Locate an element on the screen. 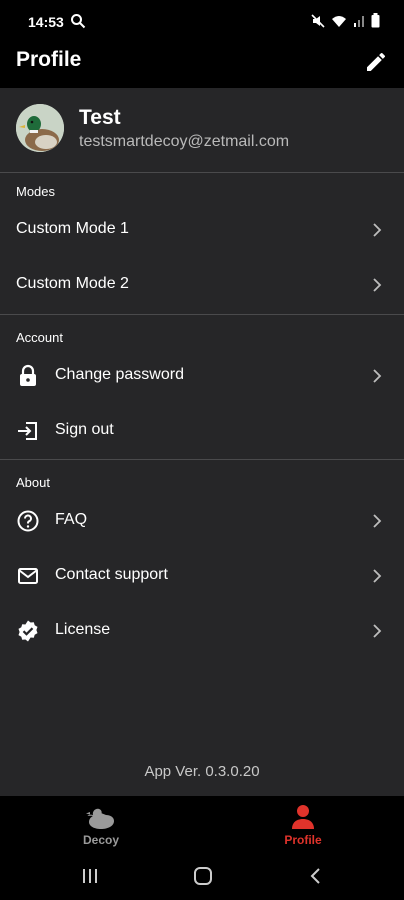 Image resolution: width=404 pixels, height=900 pixels. wifi-icon is located at coordinates (339, 21).